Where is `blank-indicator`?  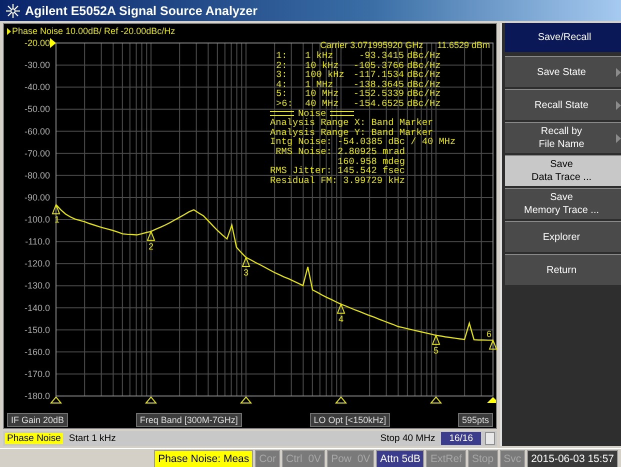
blank-indicator is located at coordinates (490, 438).